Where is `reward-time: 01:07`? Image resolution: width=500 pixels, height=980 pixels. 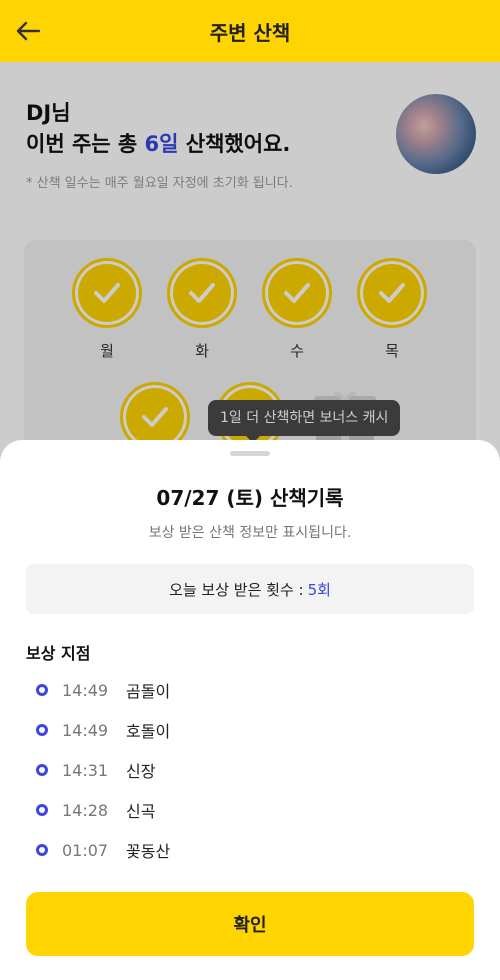 reward-time: 01:07 is located at coordinates (85, 850).